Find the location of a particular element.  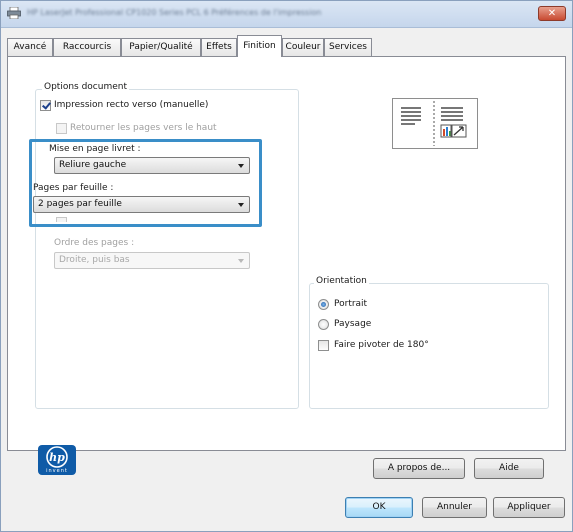

duplex-checkbox is located at coordinates (45, 105).